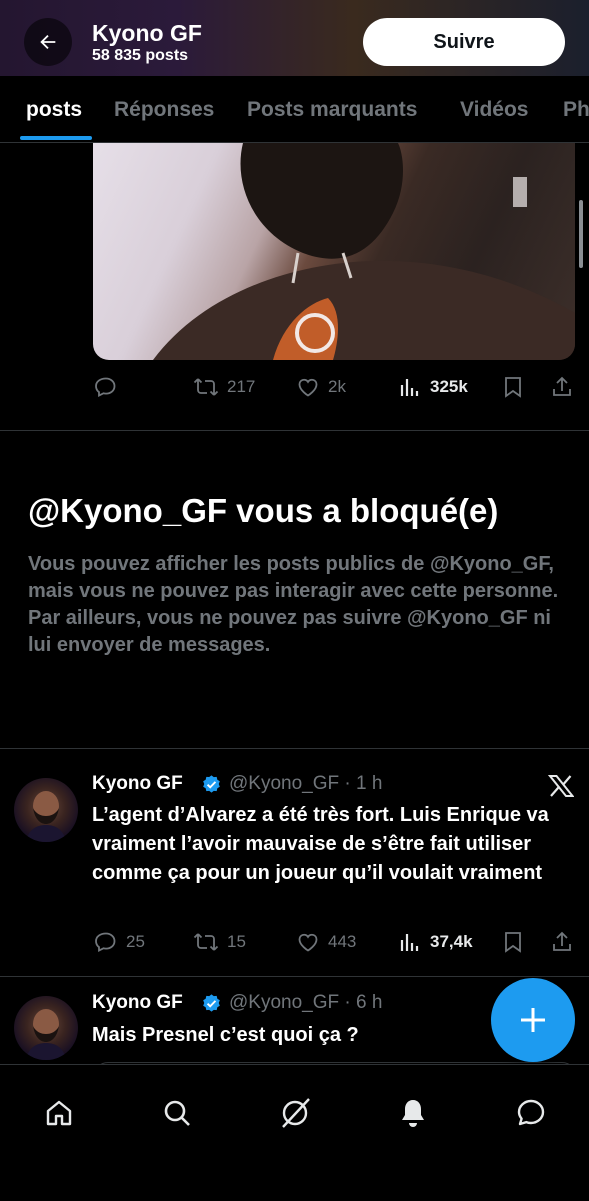 The width and height of the screenshot is (589, 1201). Describe the element at coordinates (140, 55) in the screenshot. I see `posts-count: 58 835 posts` at that location.